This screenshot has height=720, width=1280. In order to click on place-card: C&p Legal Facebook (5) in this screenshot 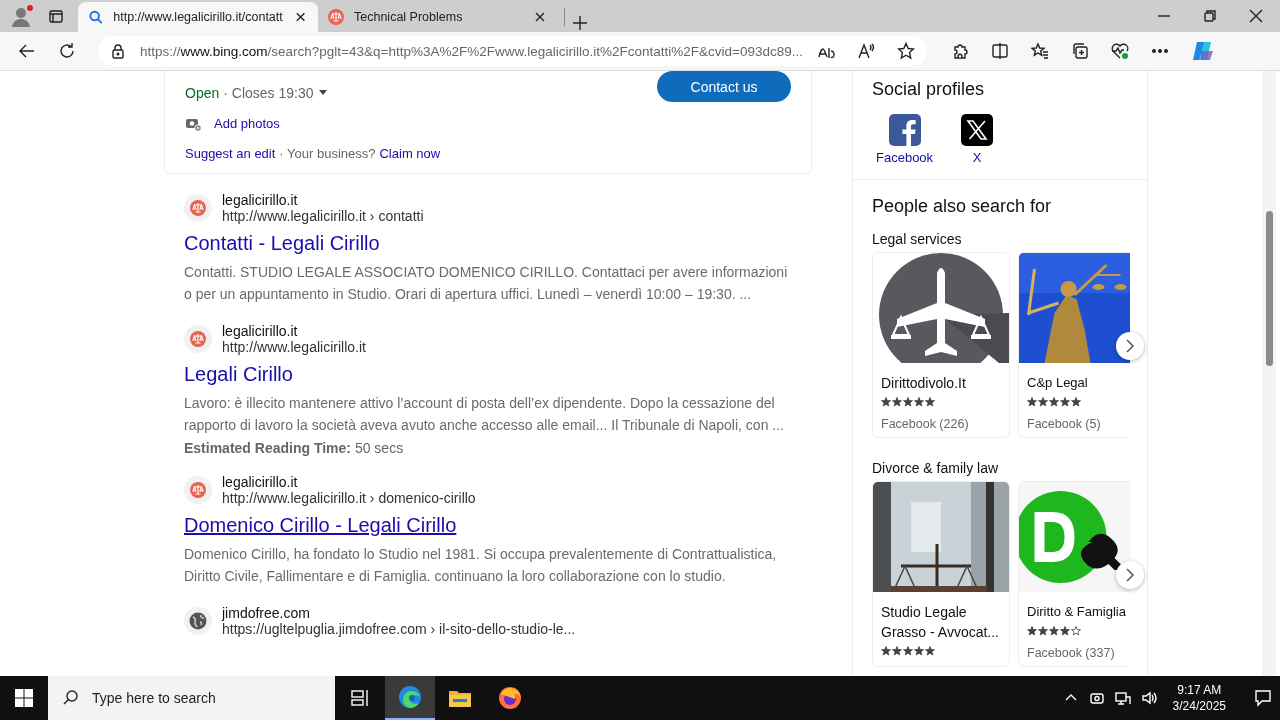, I will do `click(1074, 345)`.